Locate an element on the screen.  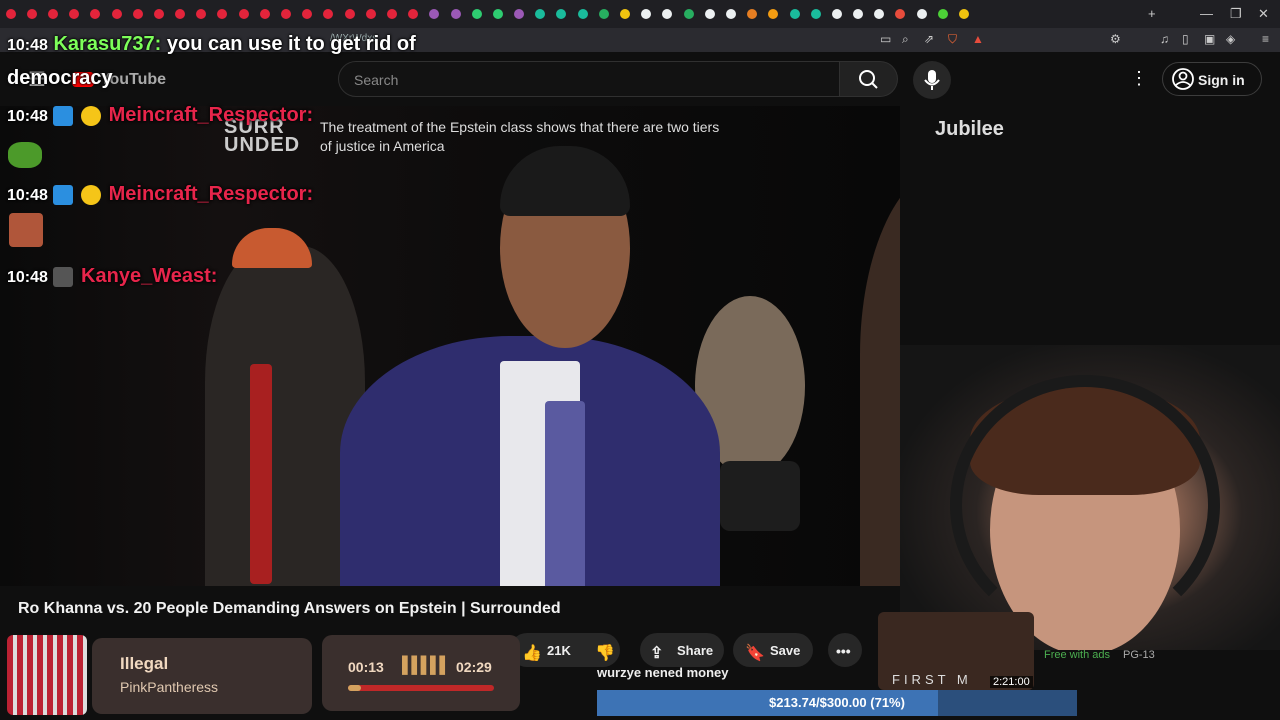
share-page-icon: ⇗ is located at coordinates (929, 39).